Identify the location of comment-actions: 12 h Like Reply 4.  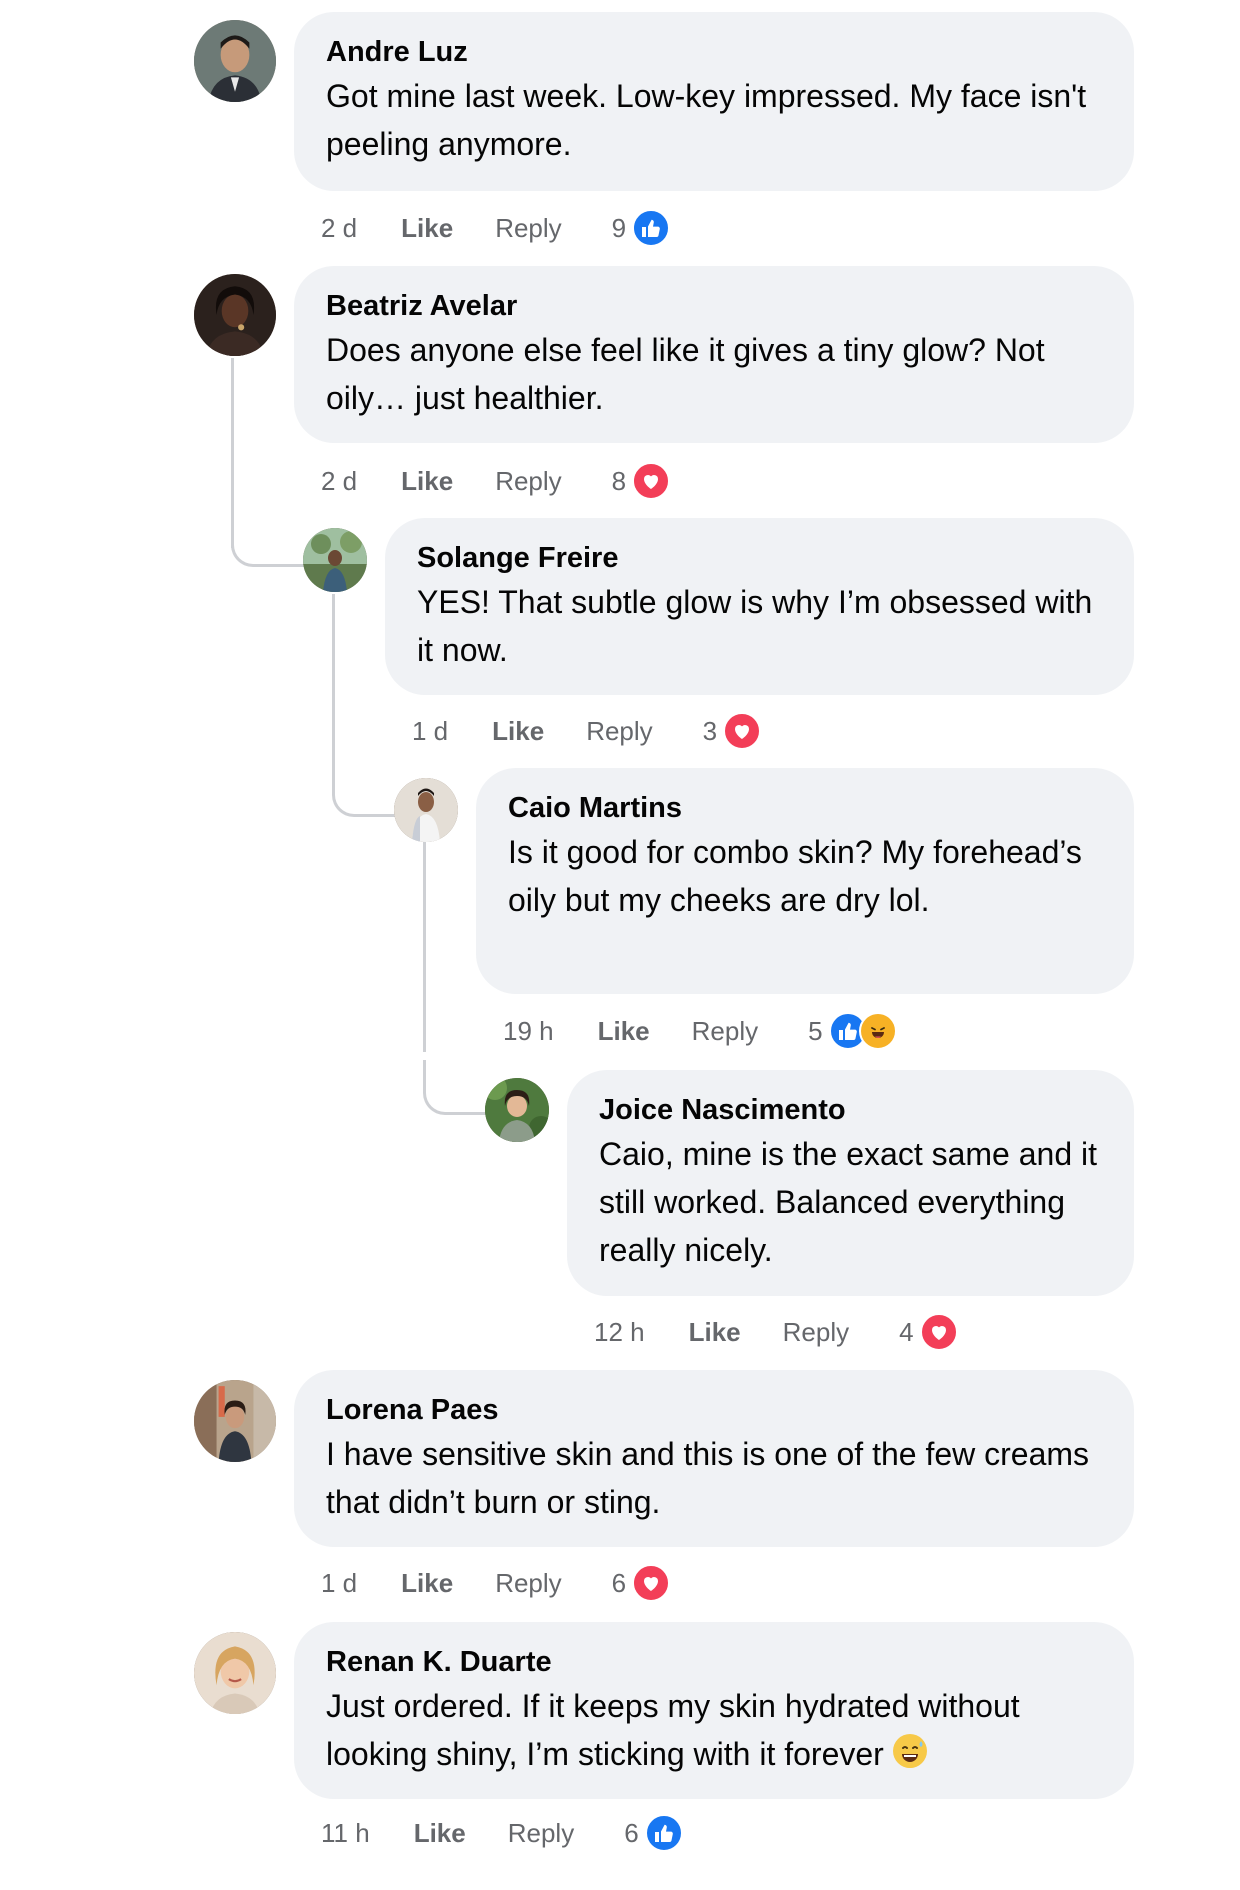
(776, 1332).